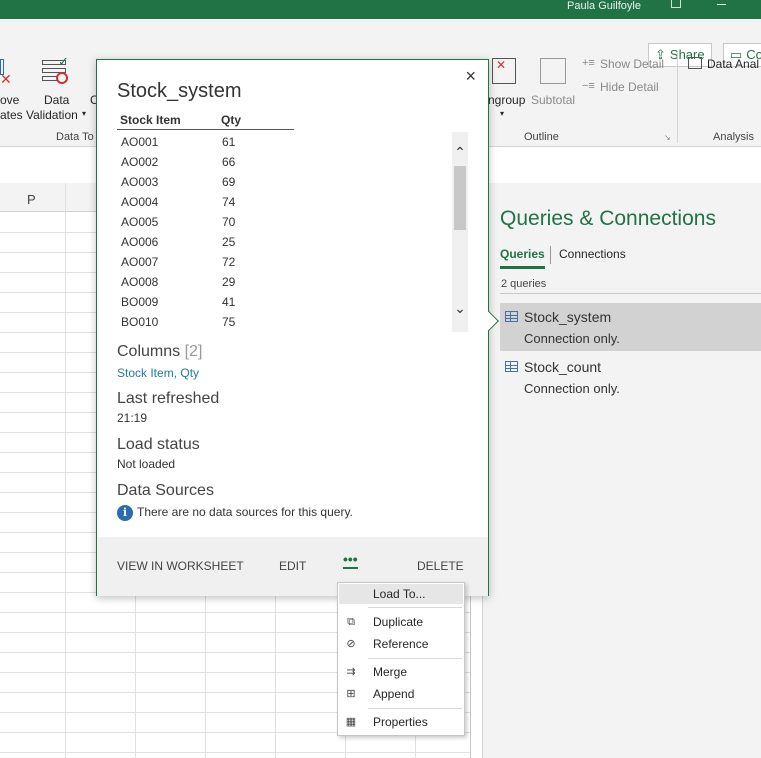 The image size is (761, 758). What do you see at coordinates (401, 722) in the screenshot?
I see `menu-item-properties: ▦ Properties` at bounding box center [401, 722].